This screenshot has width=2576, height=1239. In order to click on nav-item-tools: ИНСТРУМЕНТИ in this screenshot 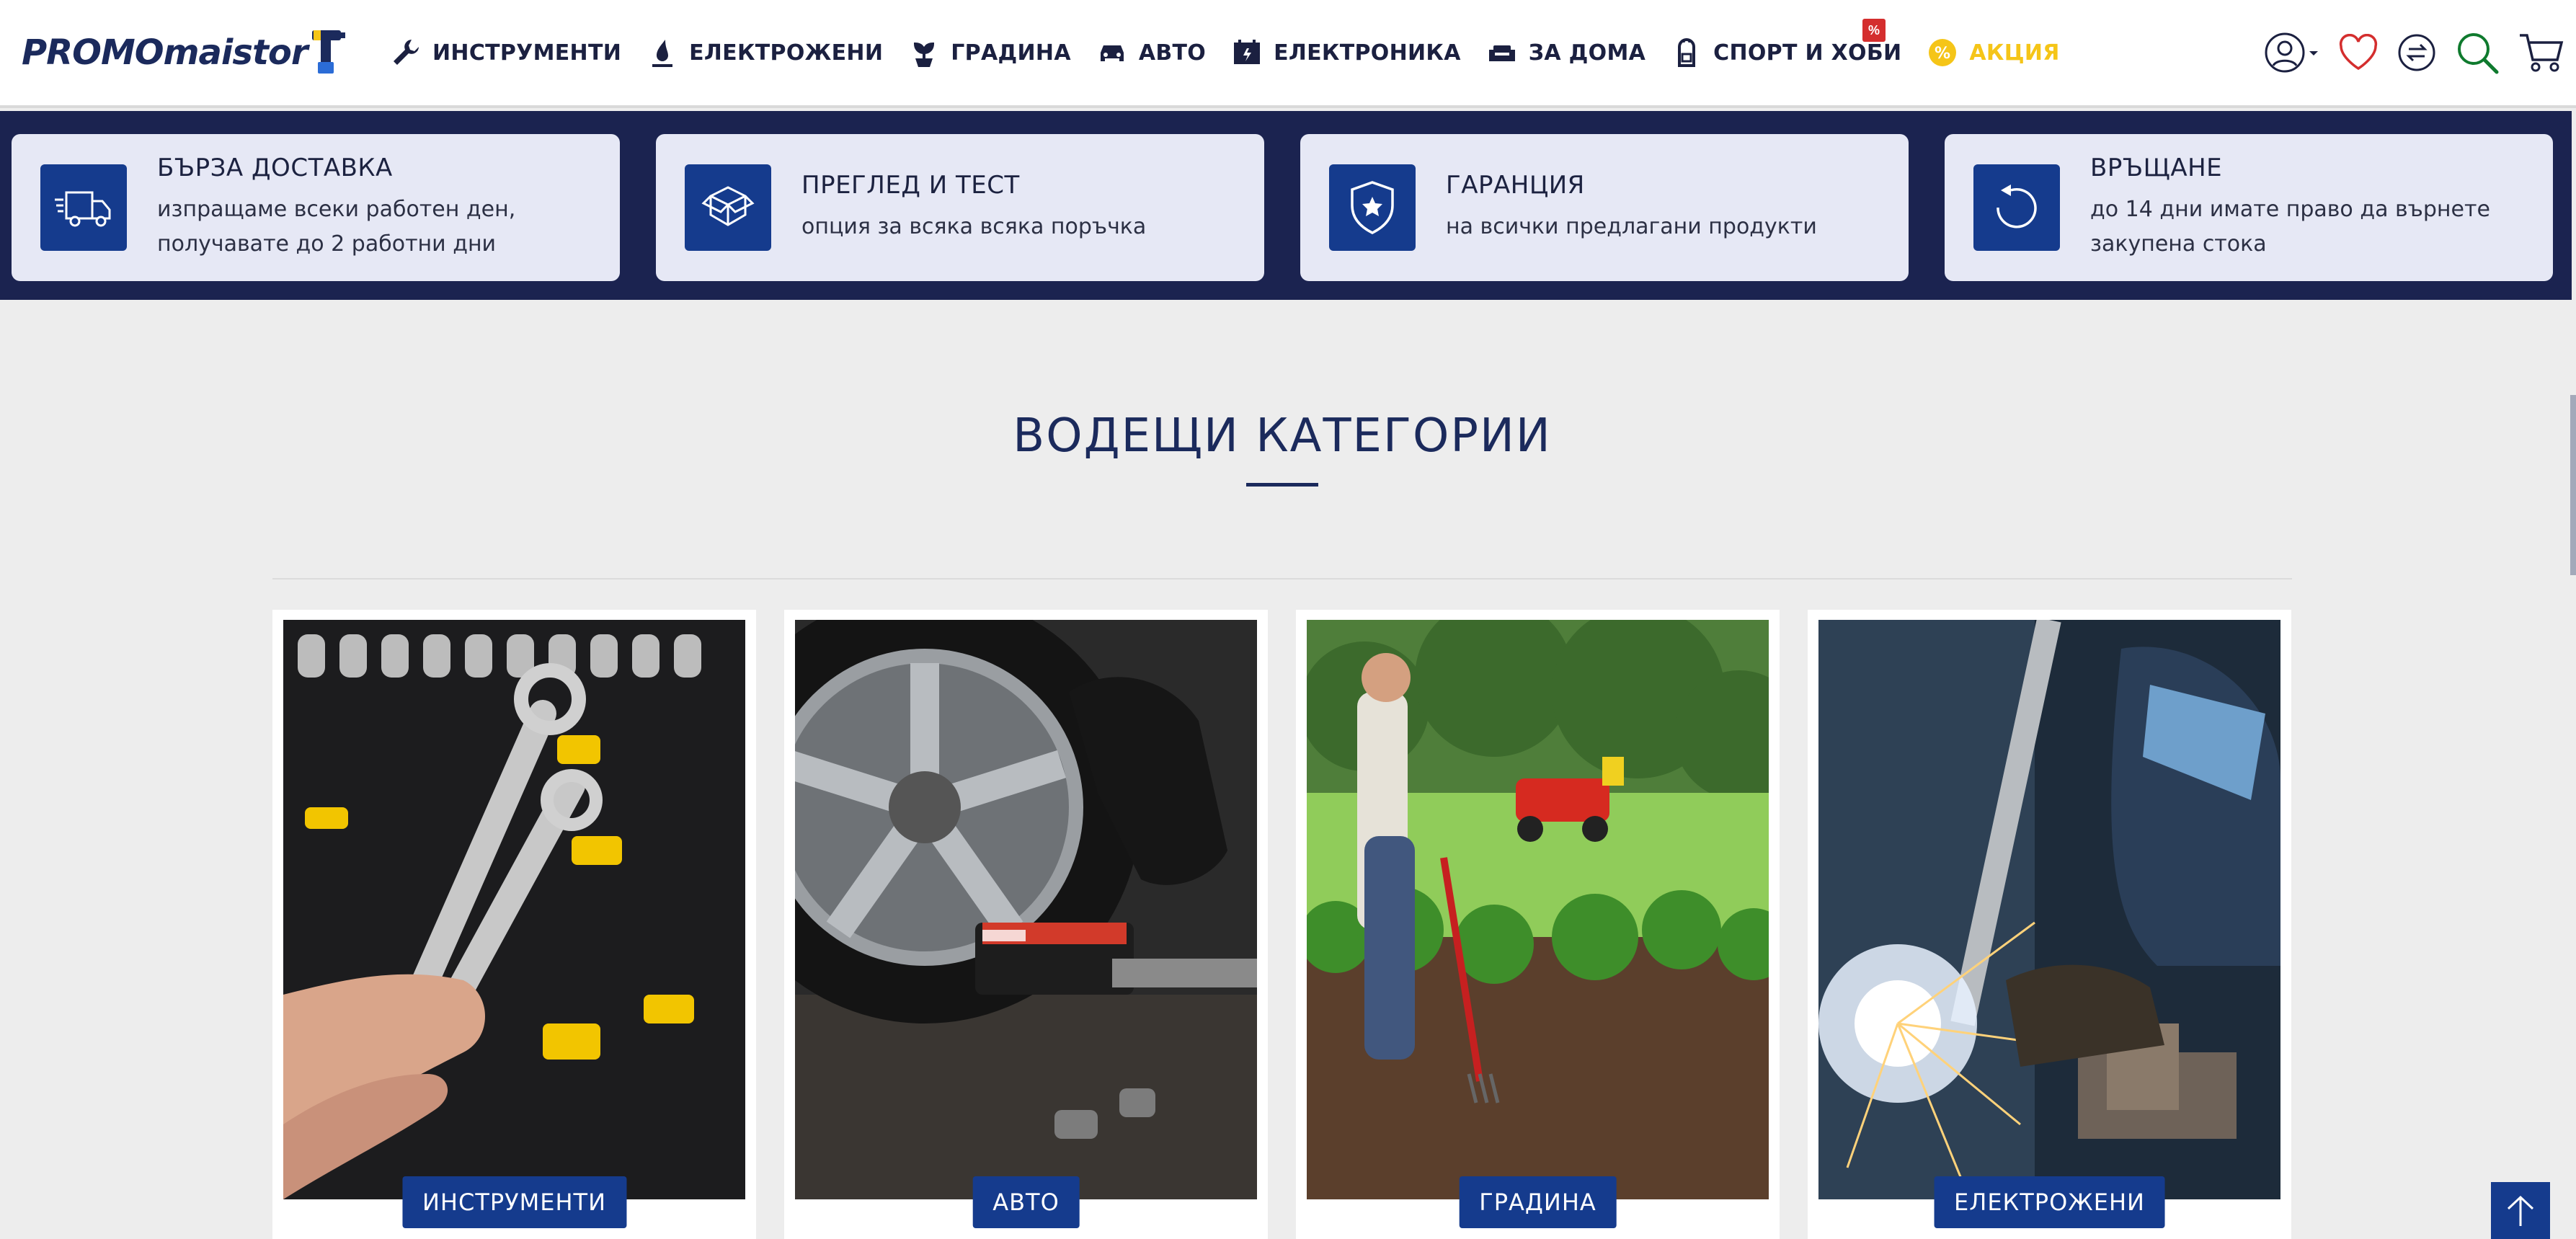, I will do `click(505, 52)`.